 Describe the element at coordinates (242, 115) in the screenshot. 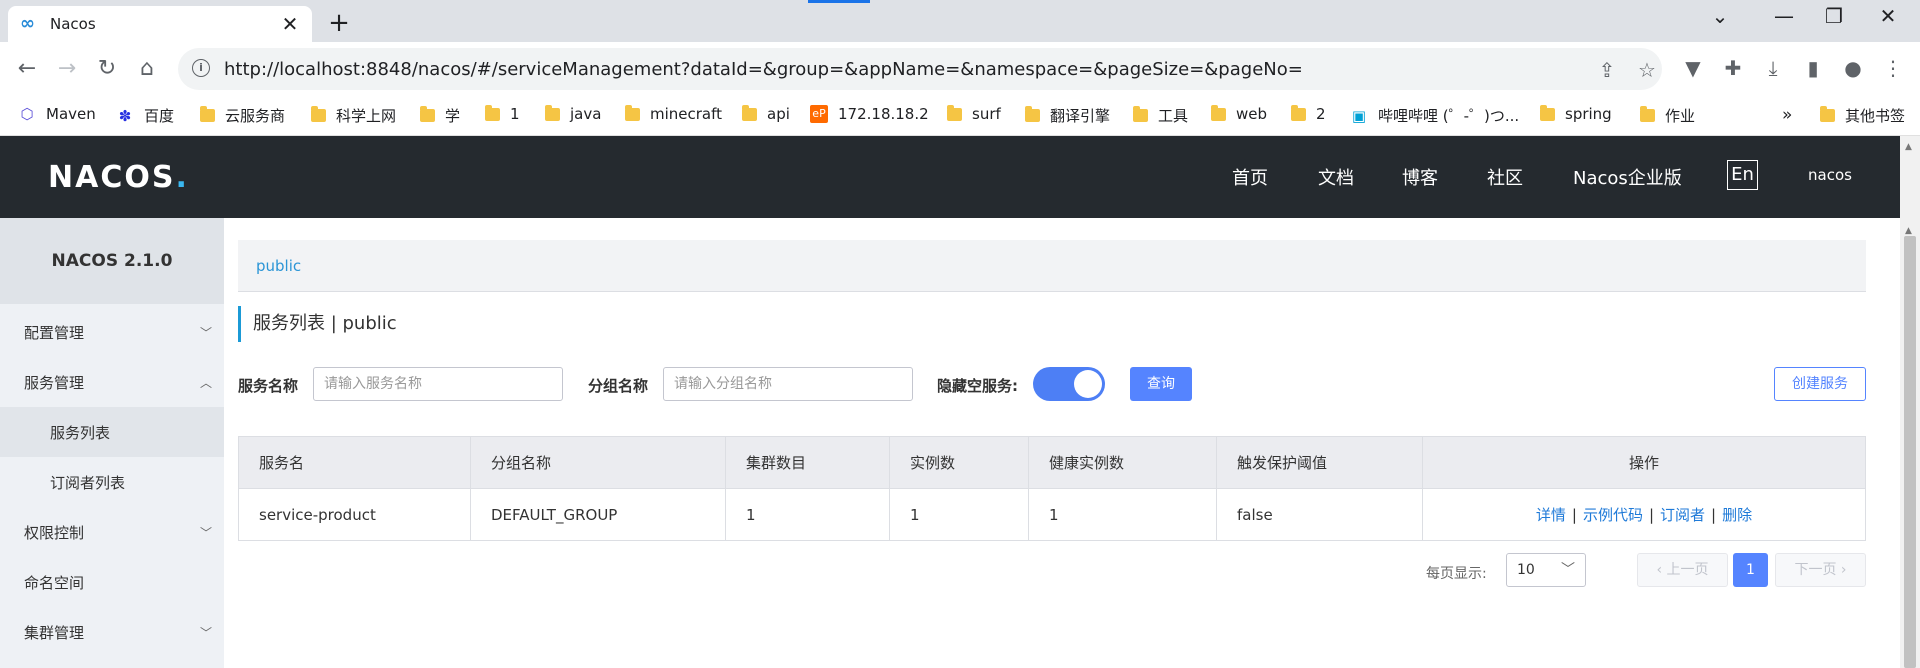

I see `bookmark-folder: 云服务商` at that location.